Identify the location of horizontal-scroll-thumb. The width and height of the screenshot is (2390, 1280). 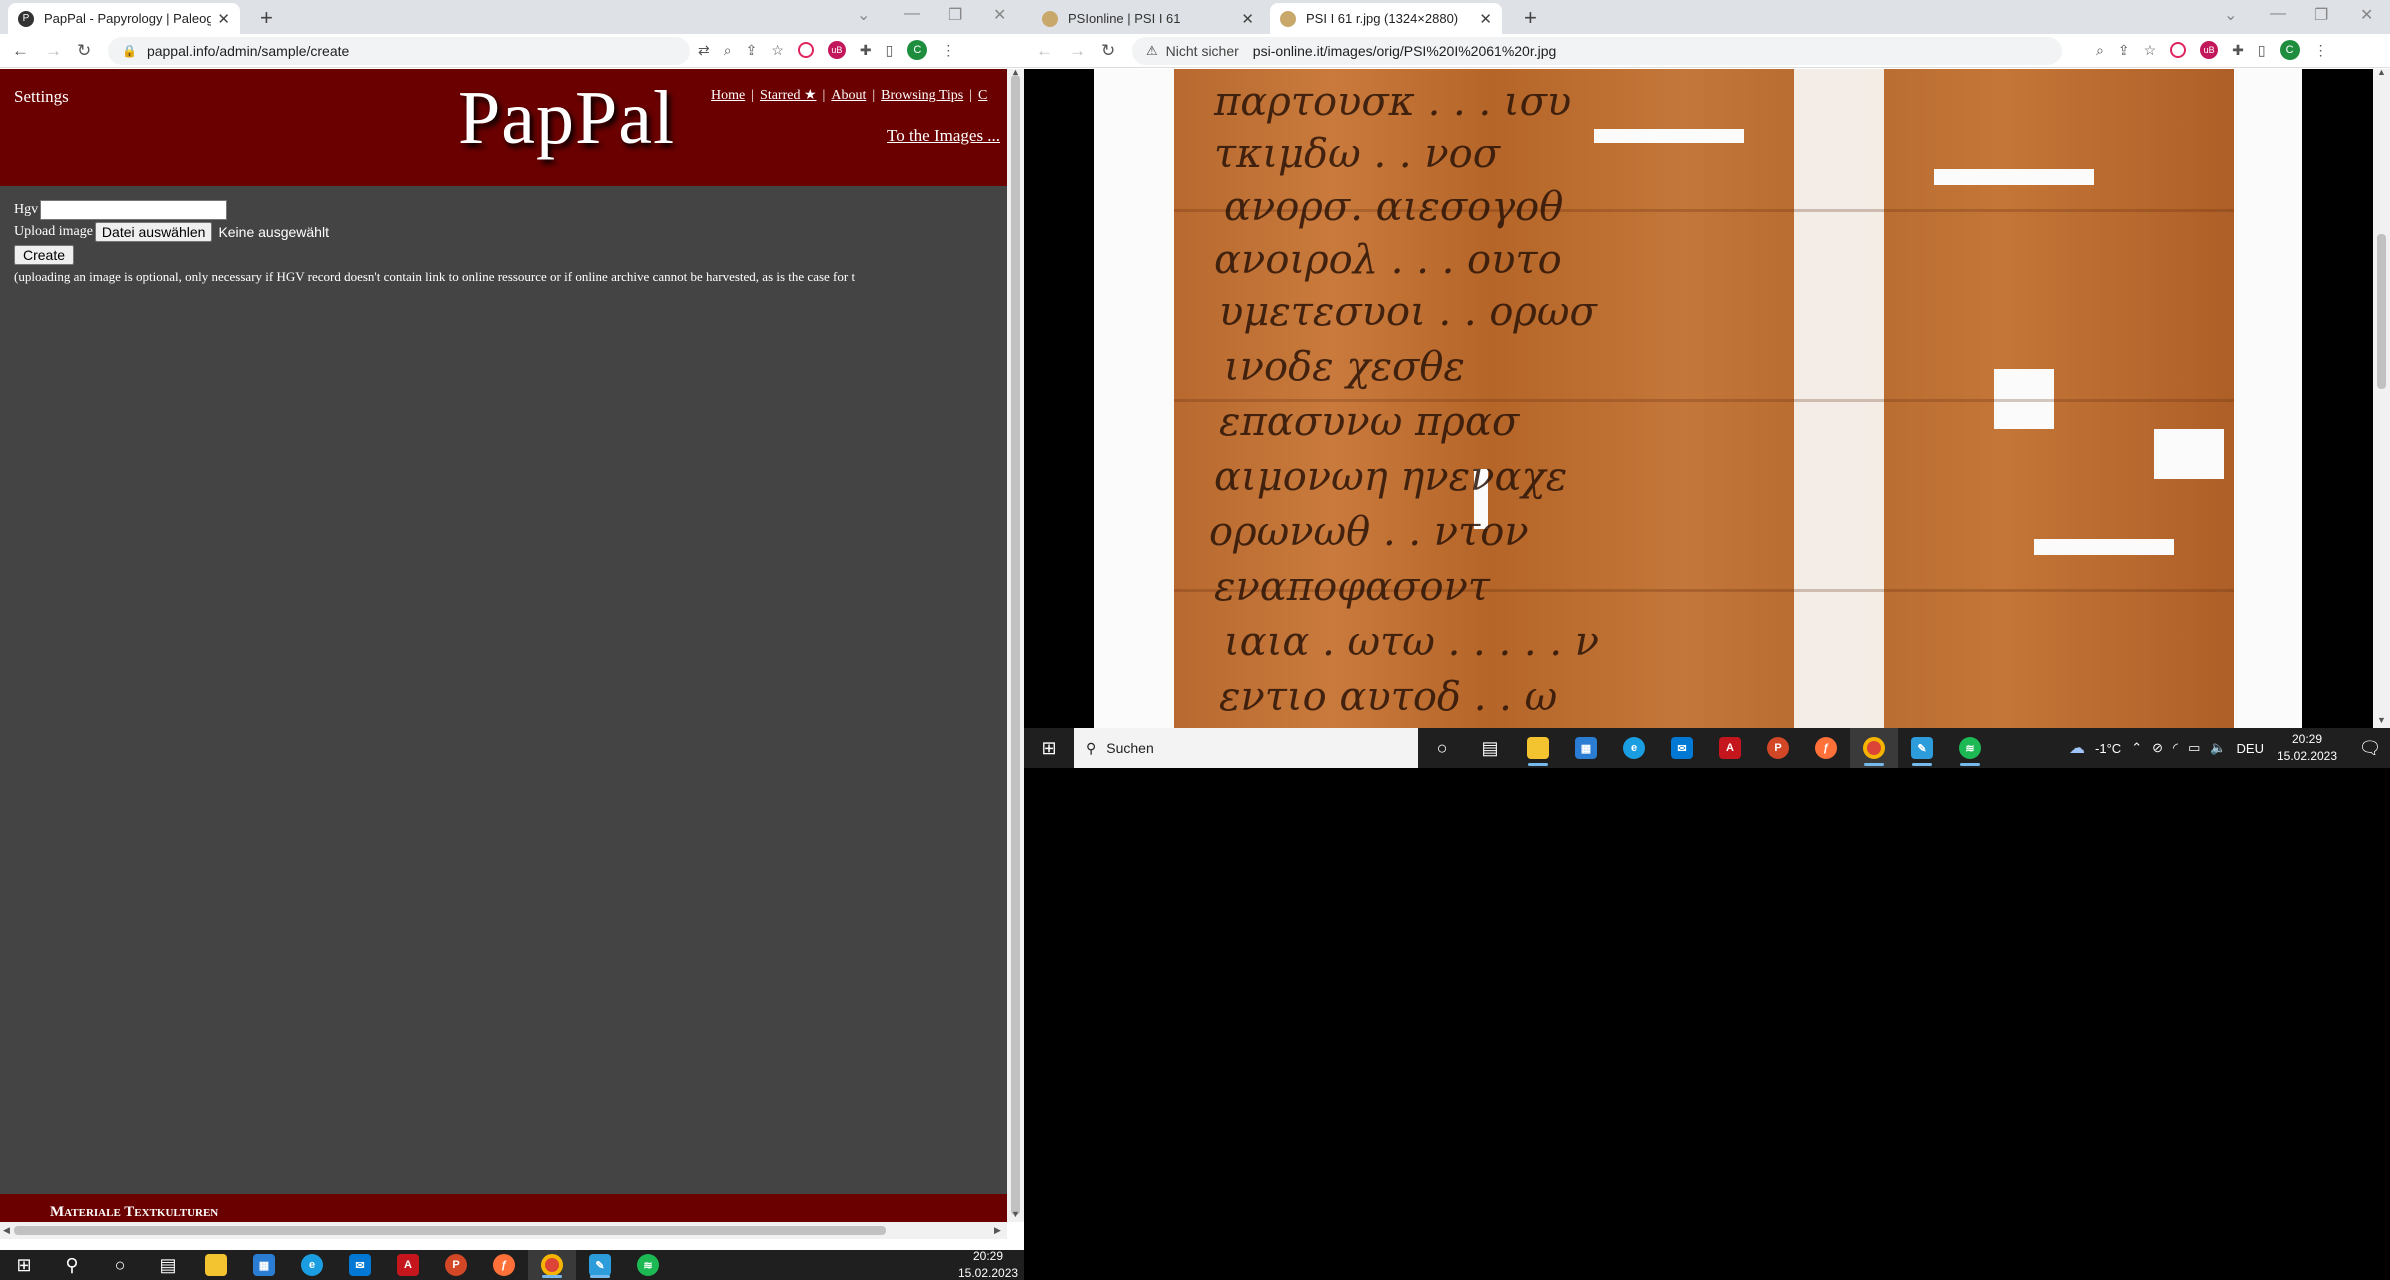
(450, 1230).